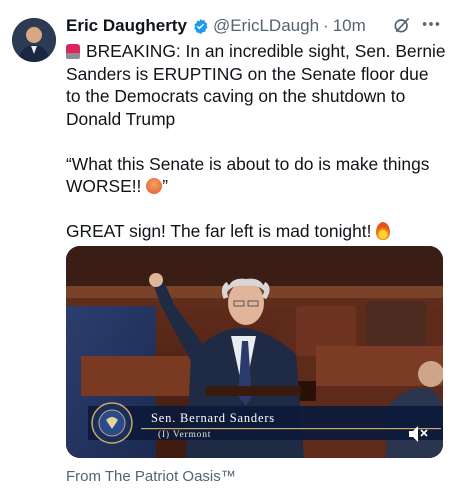 Image resolution: width=456 pixels, height=500 pixels. Describe the element at coordinates (184, 434) in the screenshot. I see `chyron-subtitle: (I) Vermont` at that location.